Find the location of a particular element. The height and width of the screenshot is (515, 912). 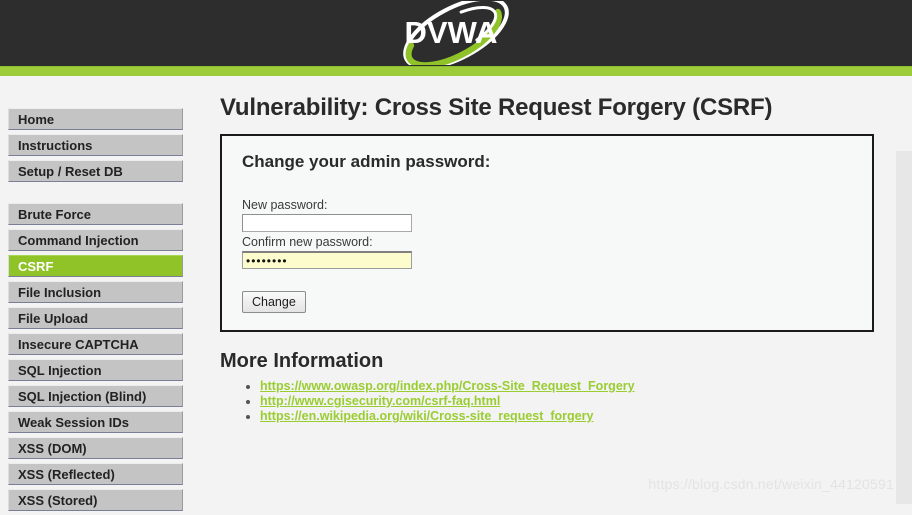

sidebar-item-home: Home is located at coordinates (95, 119).